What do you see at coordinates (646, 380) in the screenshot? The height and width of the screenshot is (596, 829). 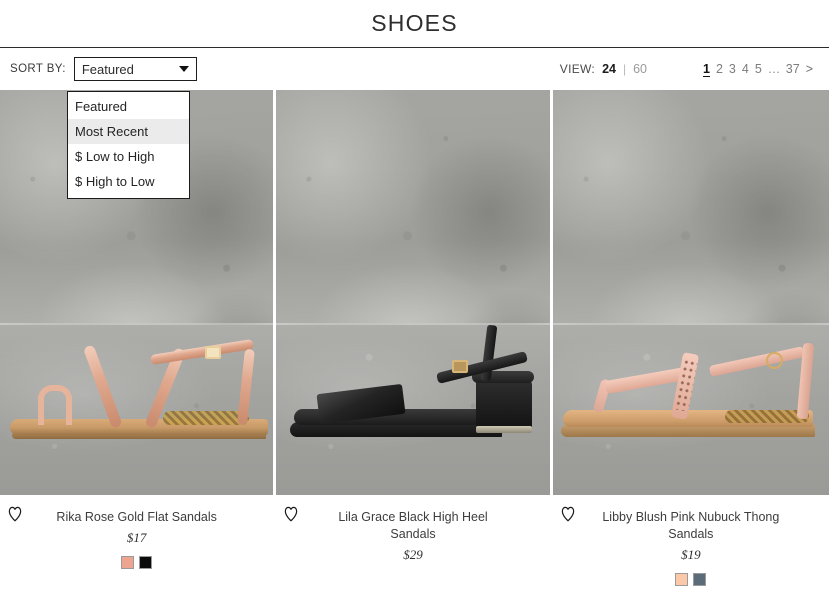 I see `shoe-strap-left` at bounding box center [646, 380].